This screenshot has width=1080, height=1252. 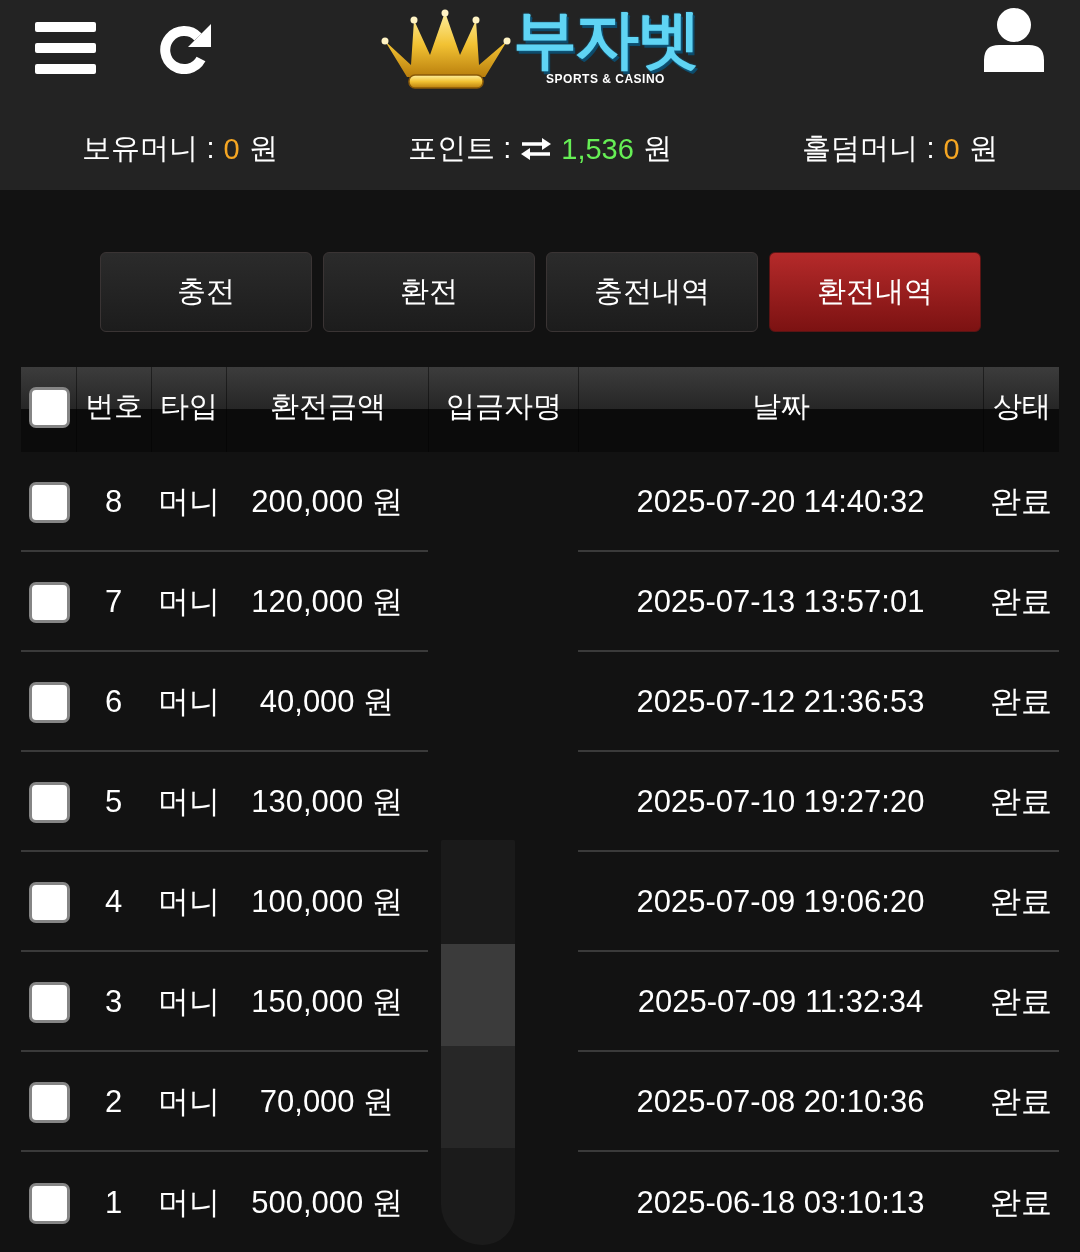 I want to click on table-cell-text: 150,000 원, so click(x=327, y=1002).